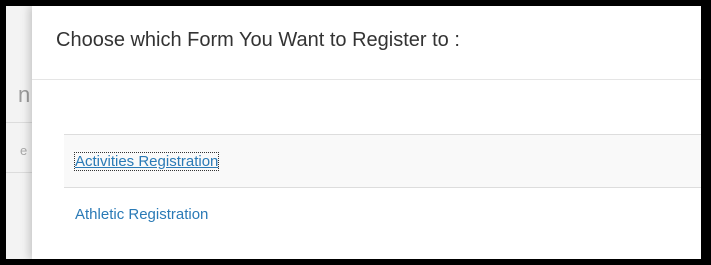  I want to click on activities-registration-link: Activities Registration, so click(146, 161).